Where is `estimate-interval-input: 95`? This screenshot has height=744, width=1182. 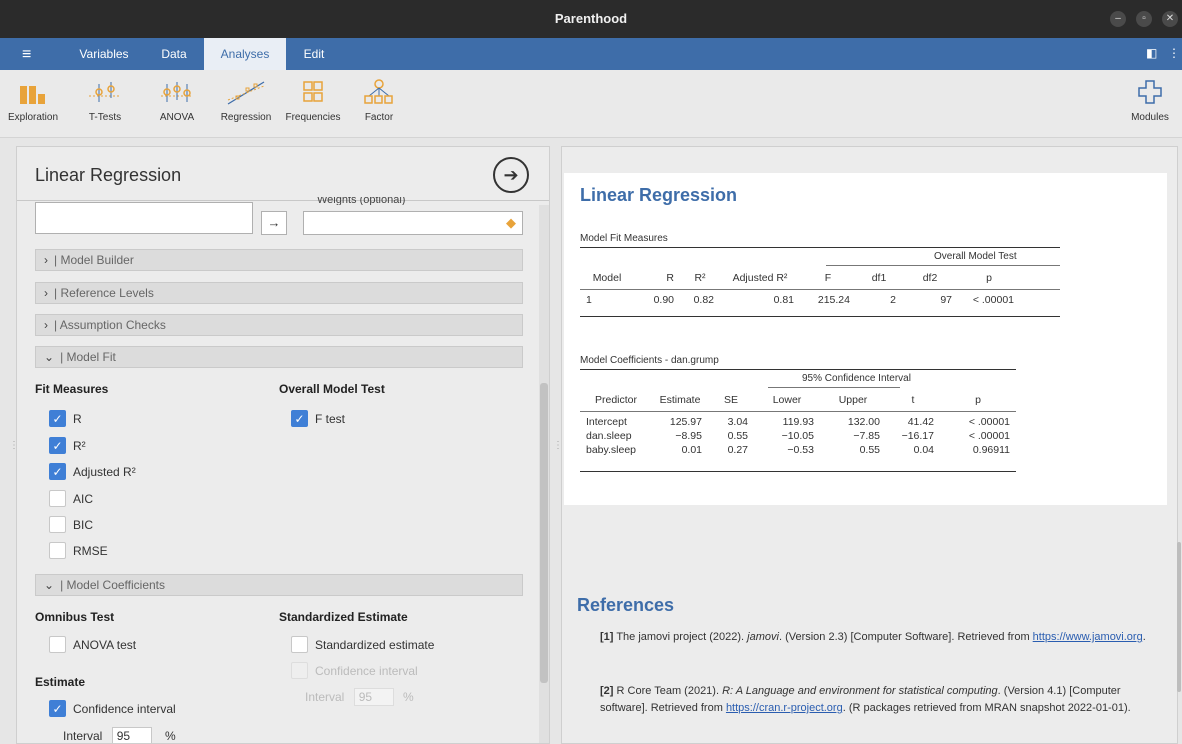
estimate-interval-input: 95 is located at coordinates (131, 735).